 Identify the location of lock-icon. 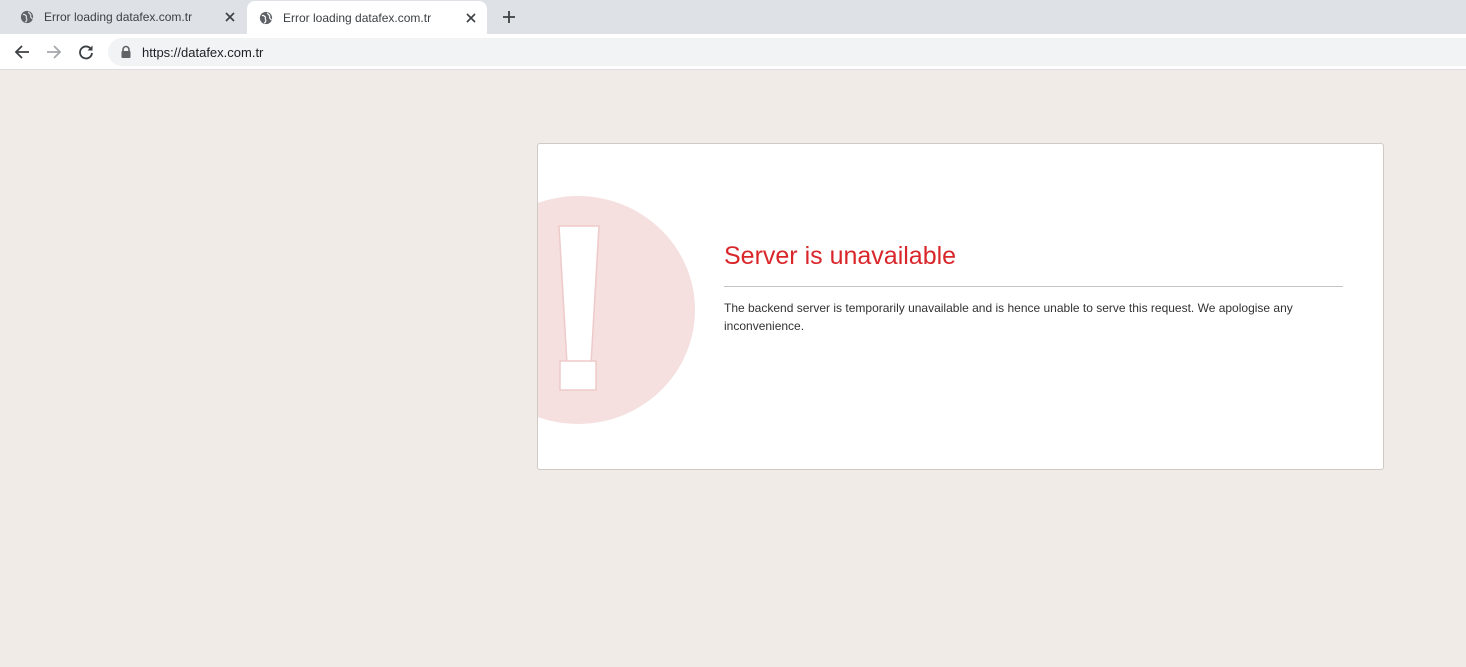
(126, 52).